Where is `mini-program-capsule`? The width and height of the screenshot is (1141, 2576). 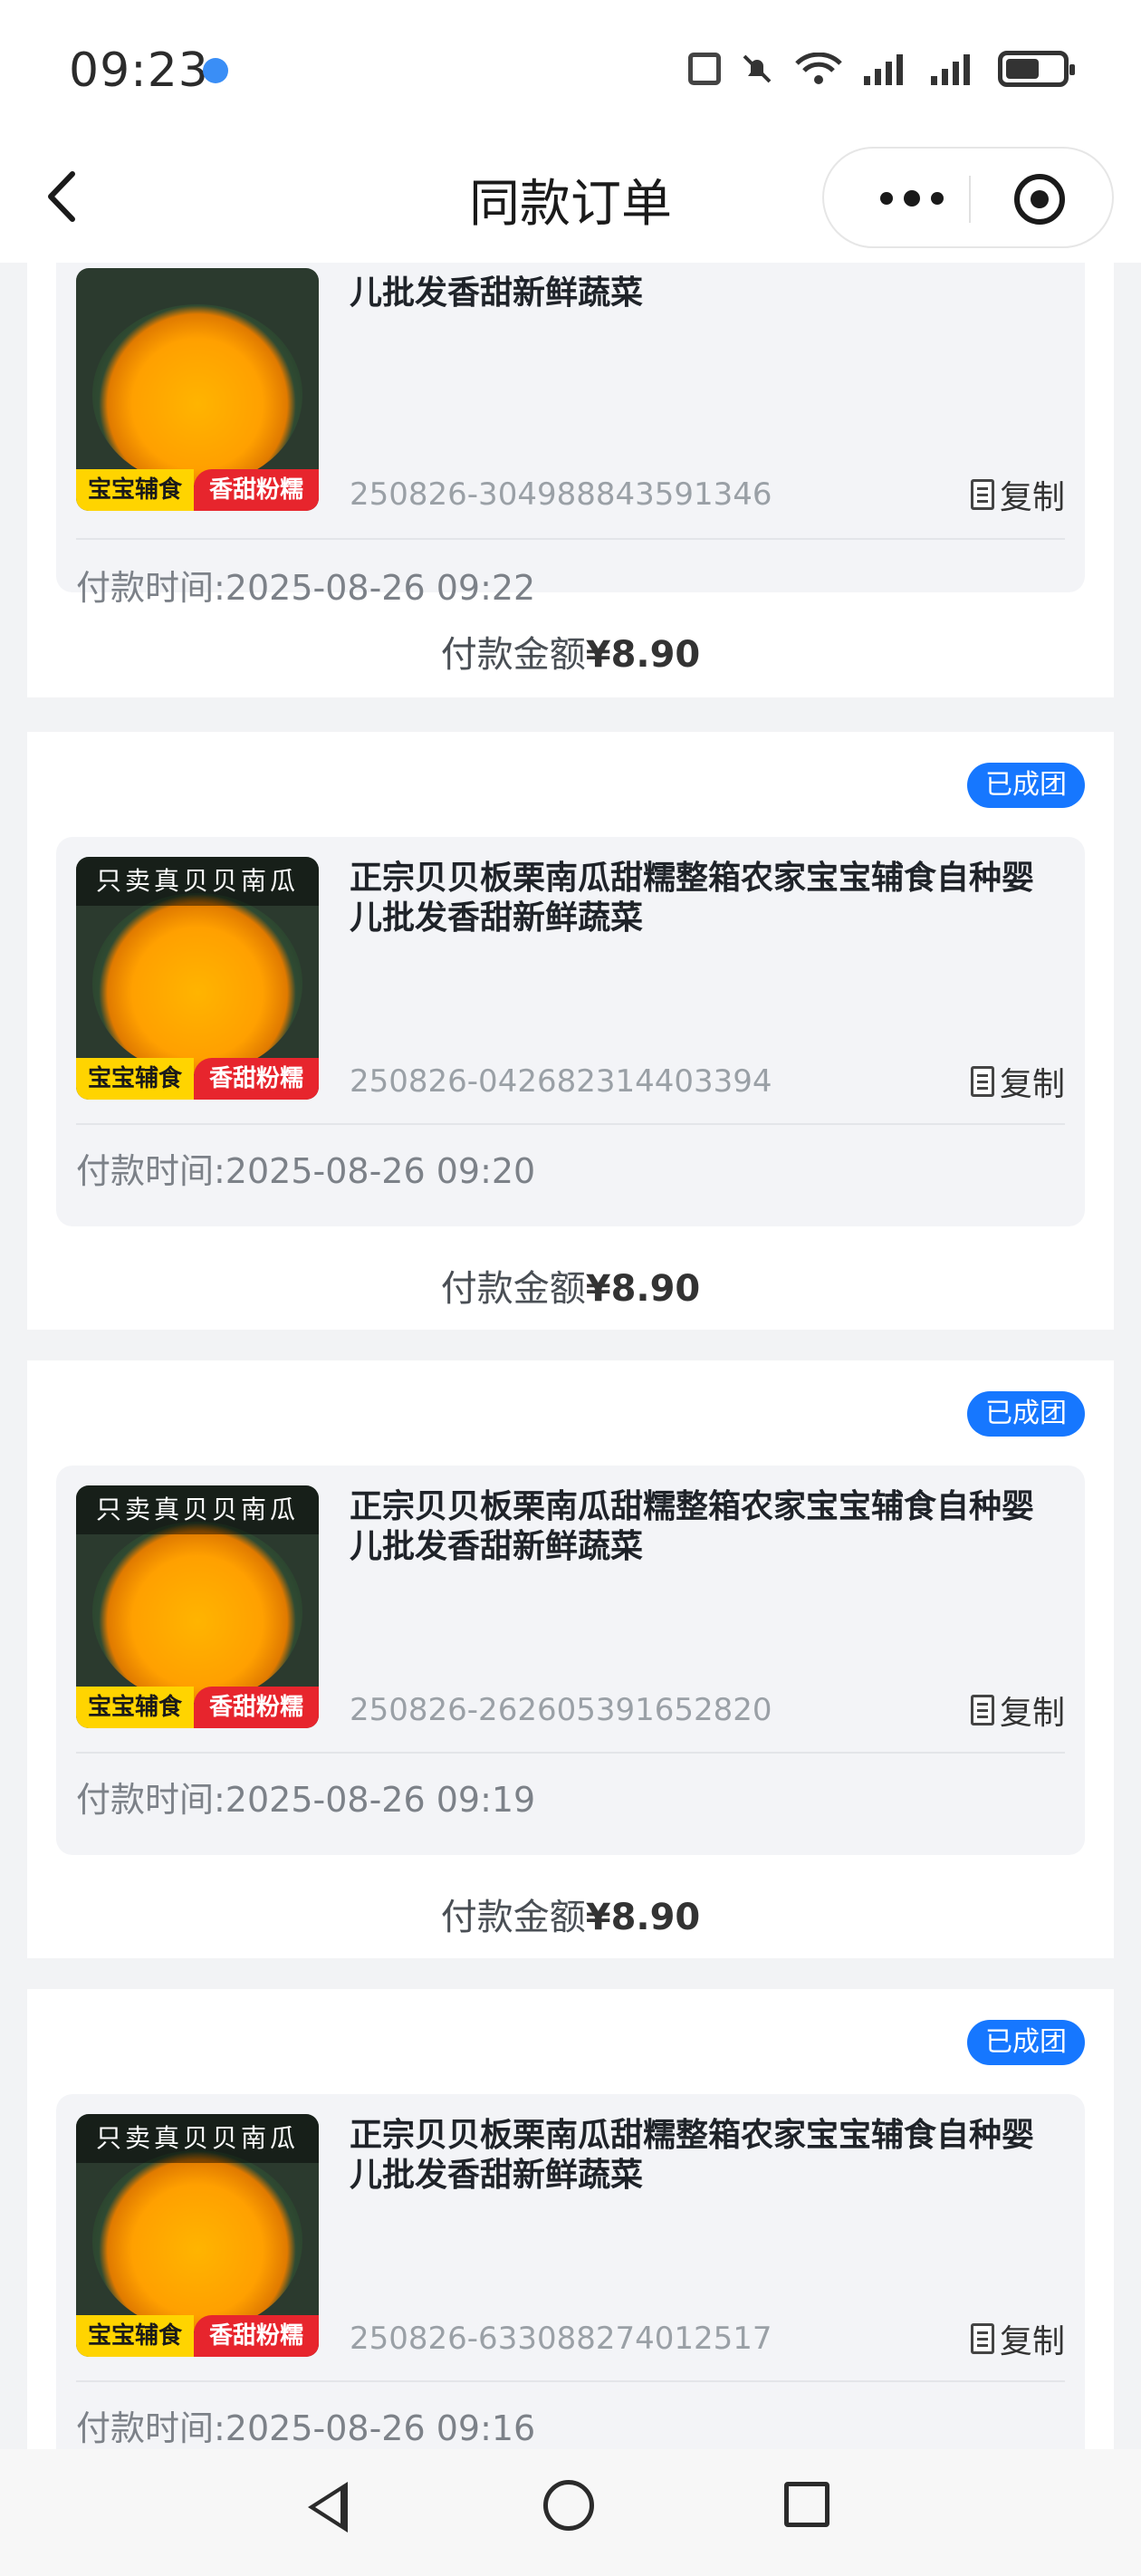
mini-program-capsule is located at coordinates (968, 197).